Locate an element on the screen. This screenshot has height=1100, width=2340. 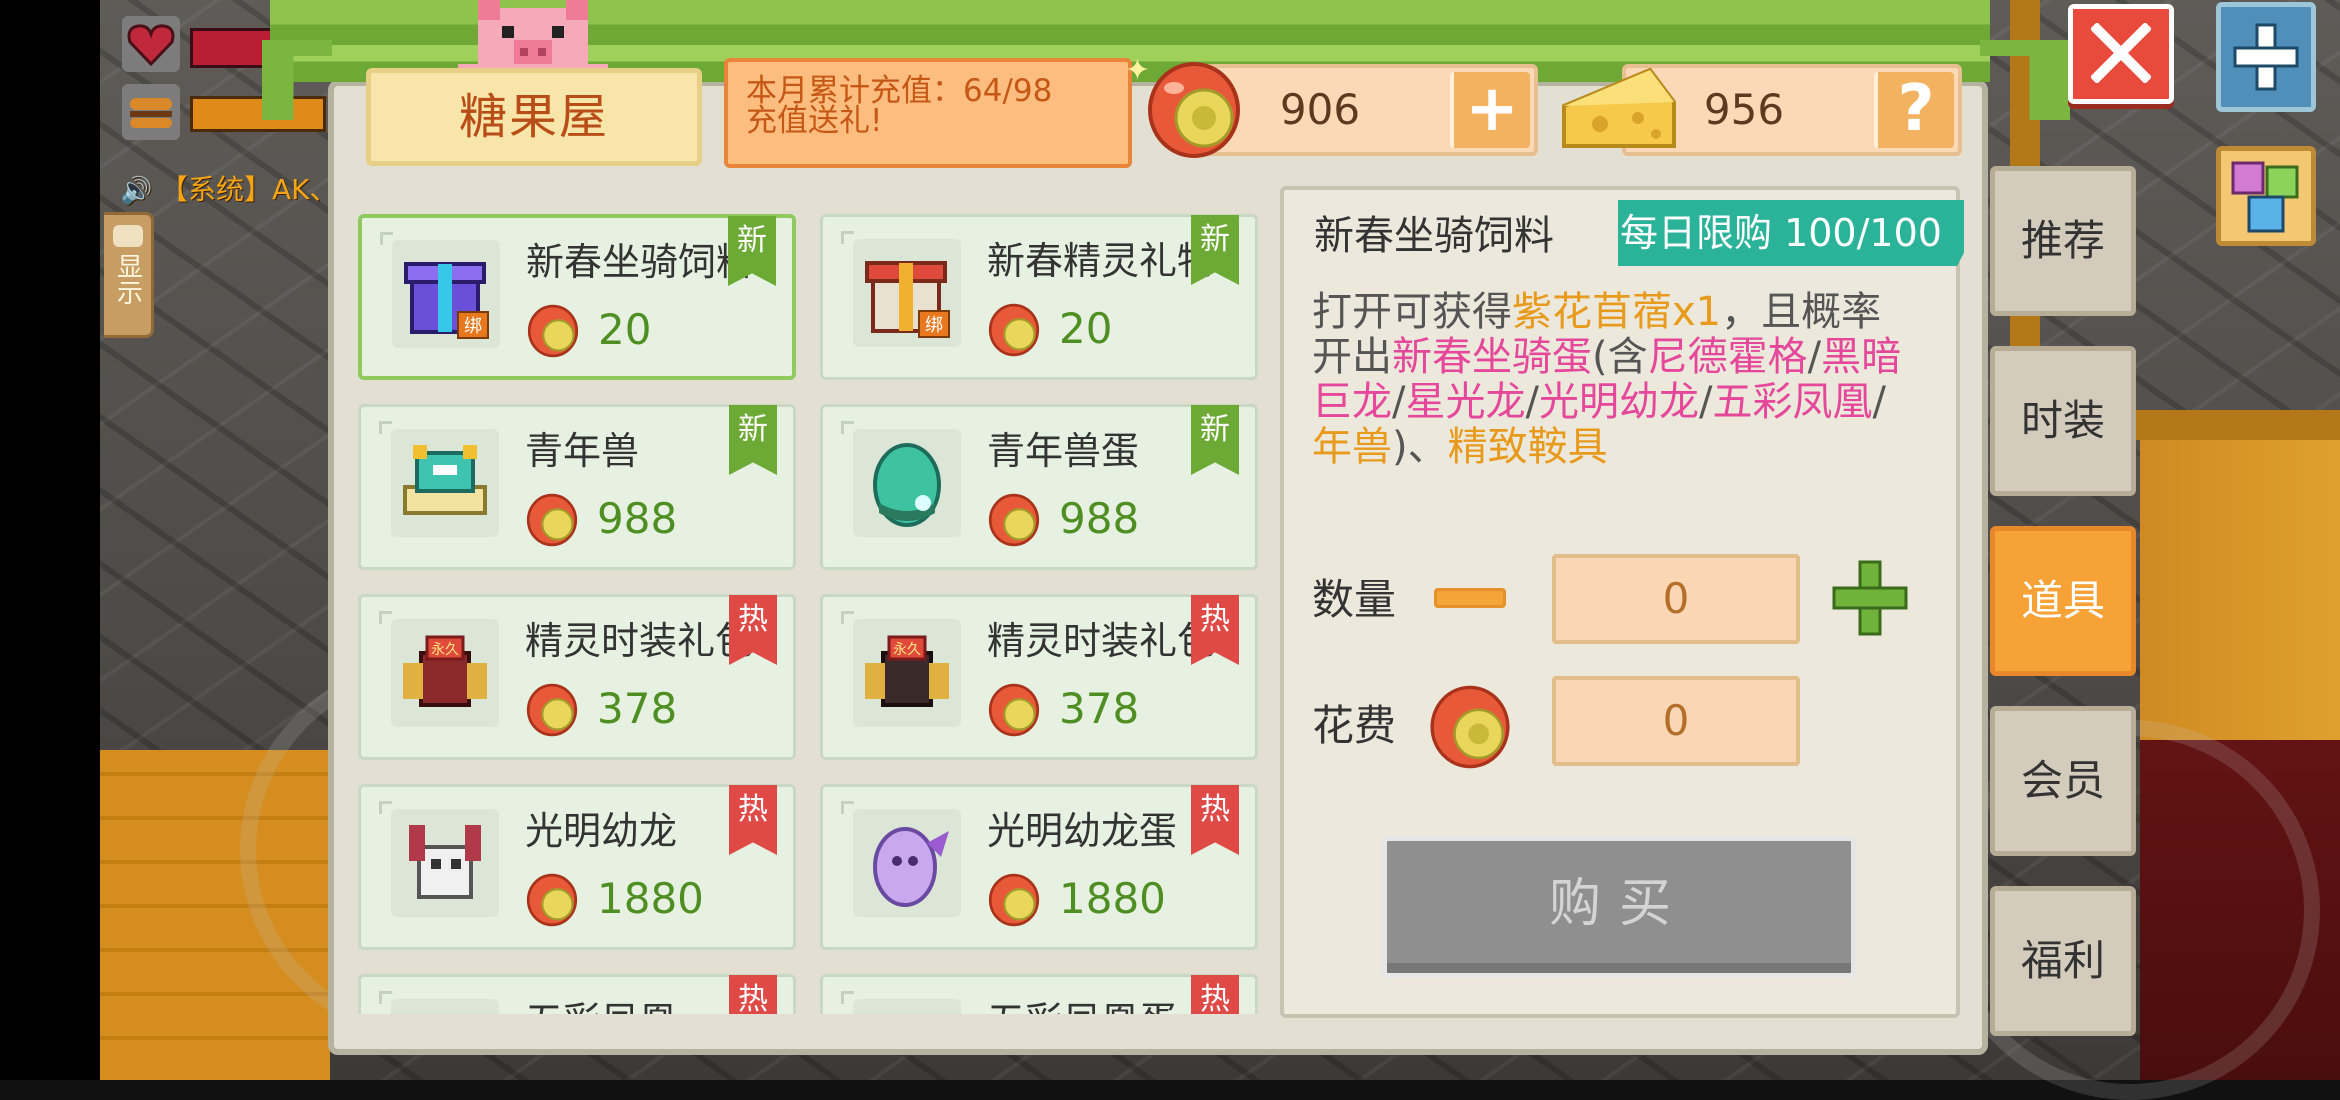
blocks-menu-button is located at coordinates (2266, 196).